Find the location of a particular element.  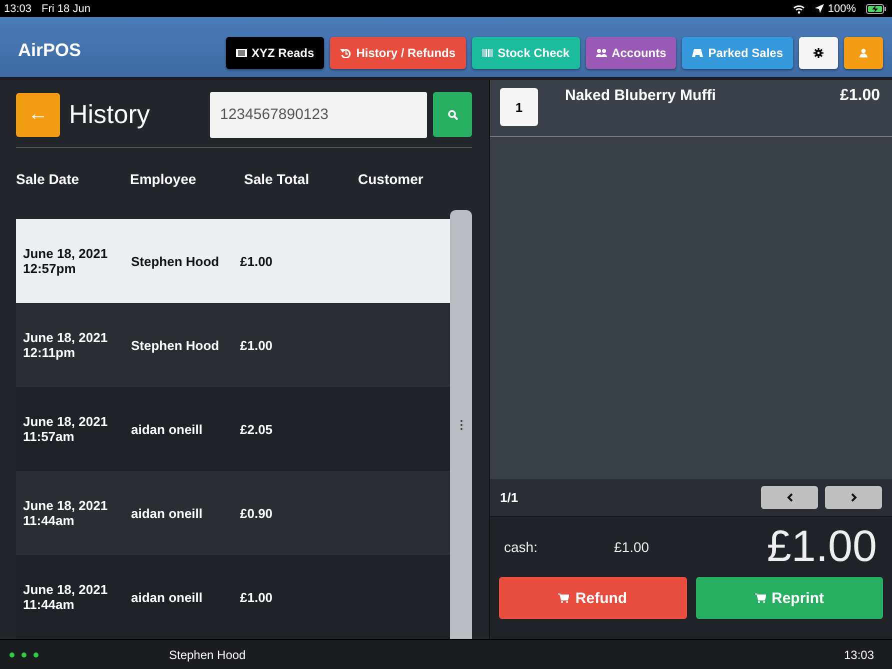

sale-row: June 18, 2021 12:57pm Stephen Hood £1.00 is located at coordinates (233, 261).